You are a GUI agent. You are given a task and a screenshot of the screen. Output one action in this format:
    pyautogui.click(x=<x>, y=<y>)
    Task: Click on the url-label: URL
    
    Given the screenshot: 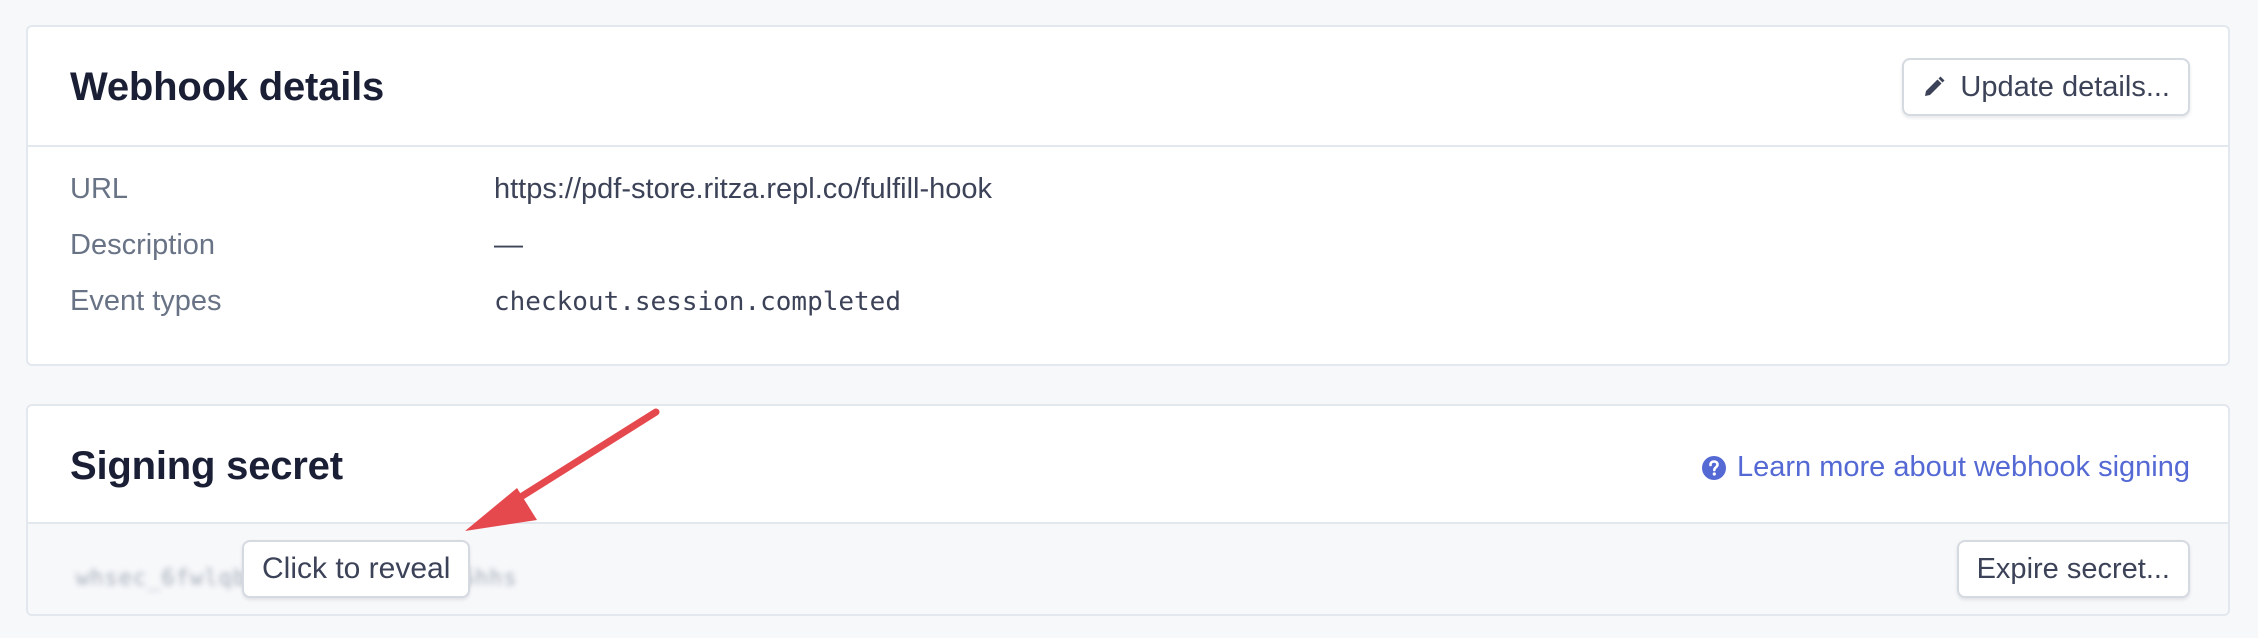 What is the action you would take?
    pyautogui.click(x=99, y=189)
    